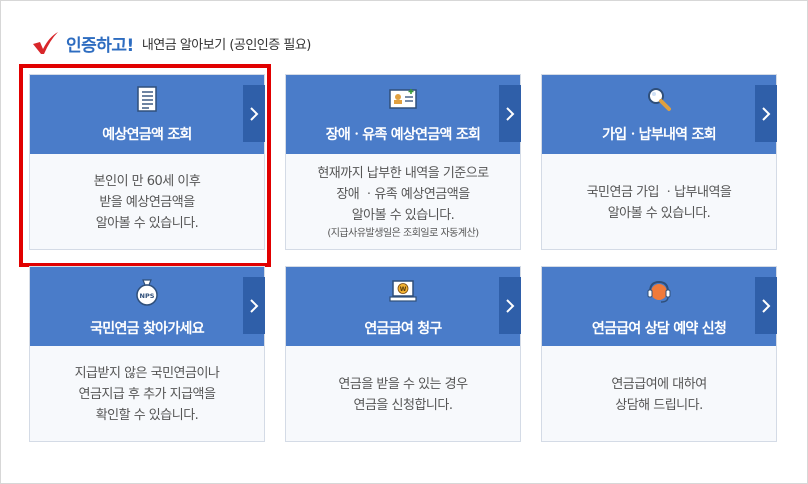 Image resolution: width=808 pixels, height=484 pixels. I want to click on card-description: 연금을 받을 수 있는 경우 연금을 신청합니다., so click(403, 395).